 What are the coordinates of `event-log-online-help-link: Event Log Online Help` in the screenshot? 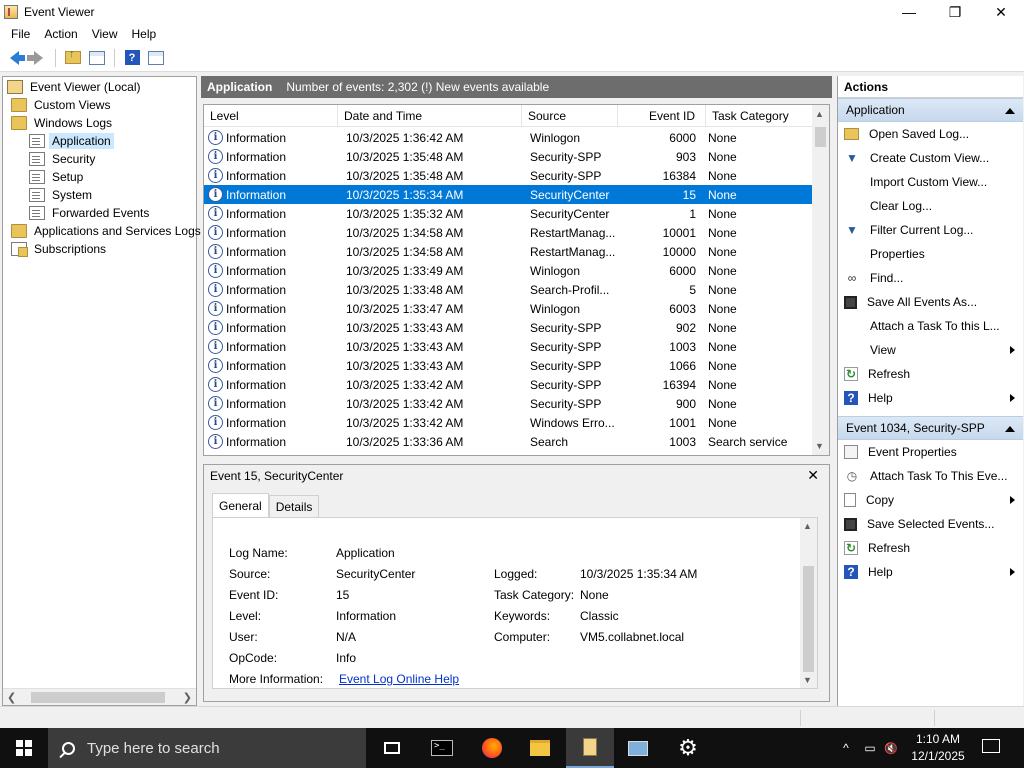 It's located at (399, 679).